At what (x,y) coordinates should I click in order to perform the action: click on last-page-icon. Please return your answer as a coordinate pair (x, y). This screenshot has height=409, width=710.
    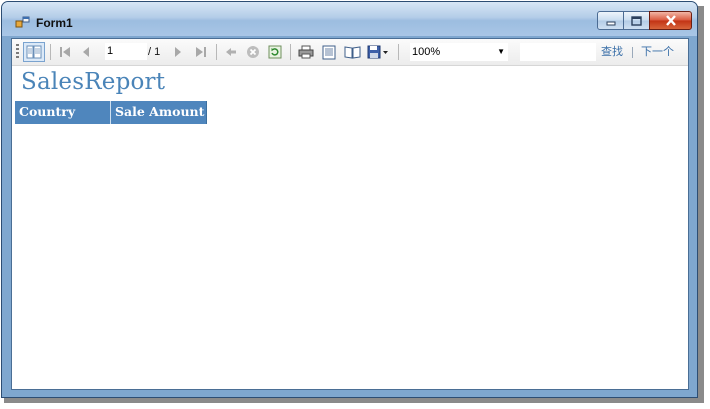
    Looking at the image, I should click on (201, 52).